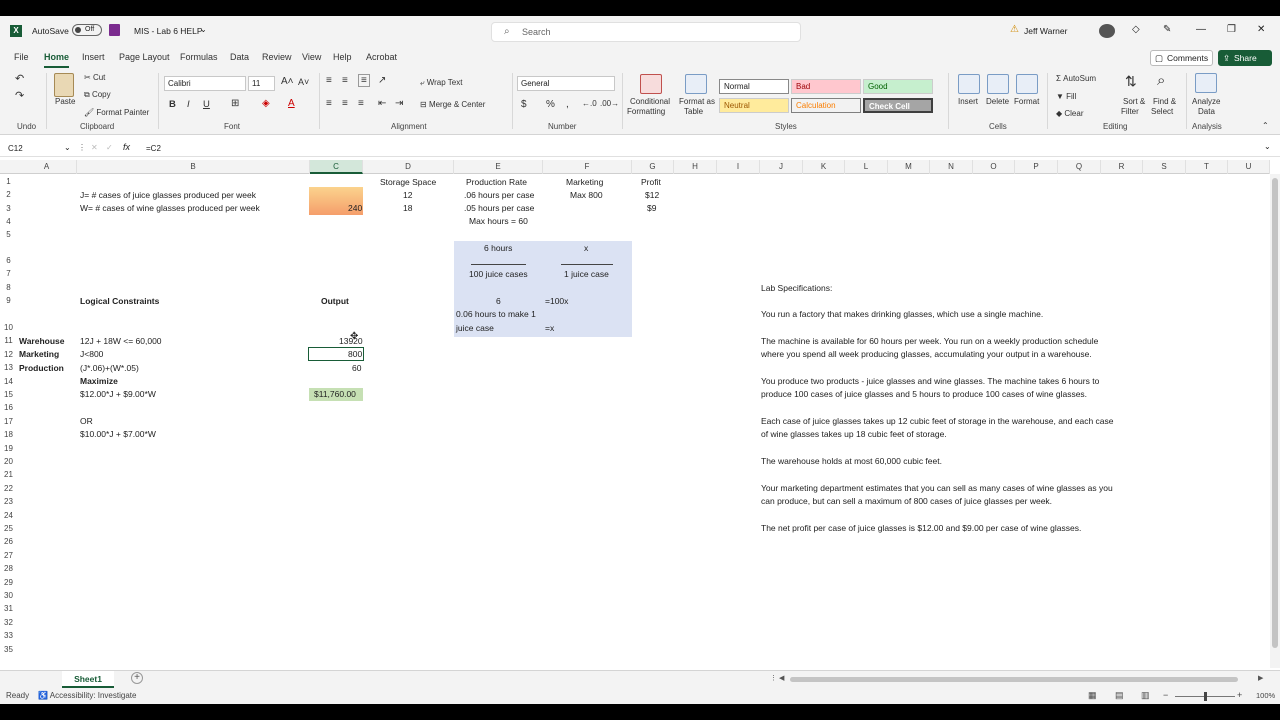  Describe the element at coordinates (586, 195) in the screenshot. I see `cell-f2: Max 800` at that location.